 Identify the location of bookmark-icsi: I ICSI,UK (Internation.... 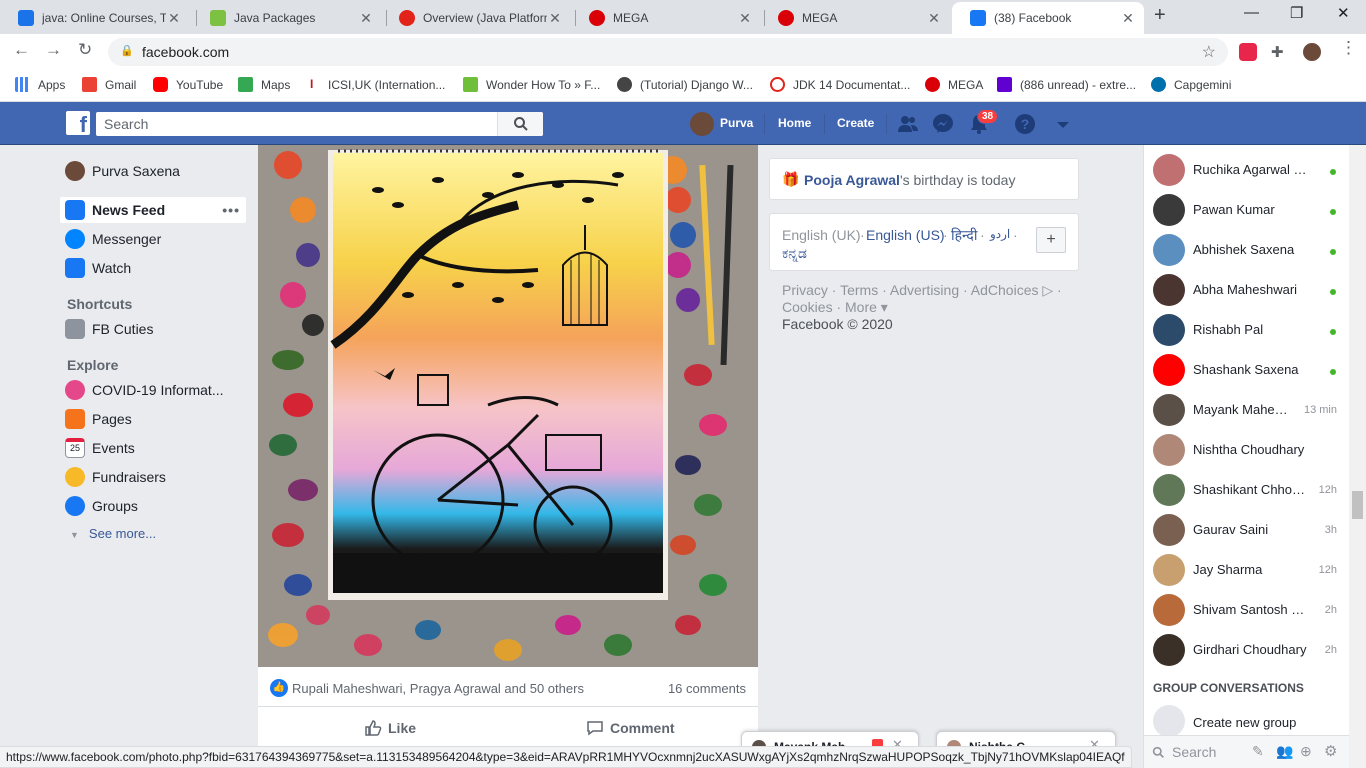
(377, 84).